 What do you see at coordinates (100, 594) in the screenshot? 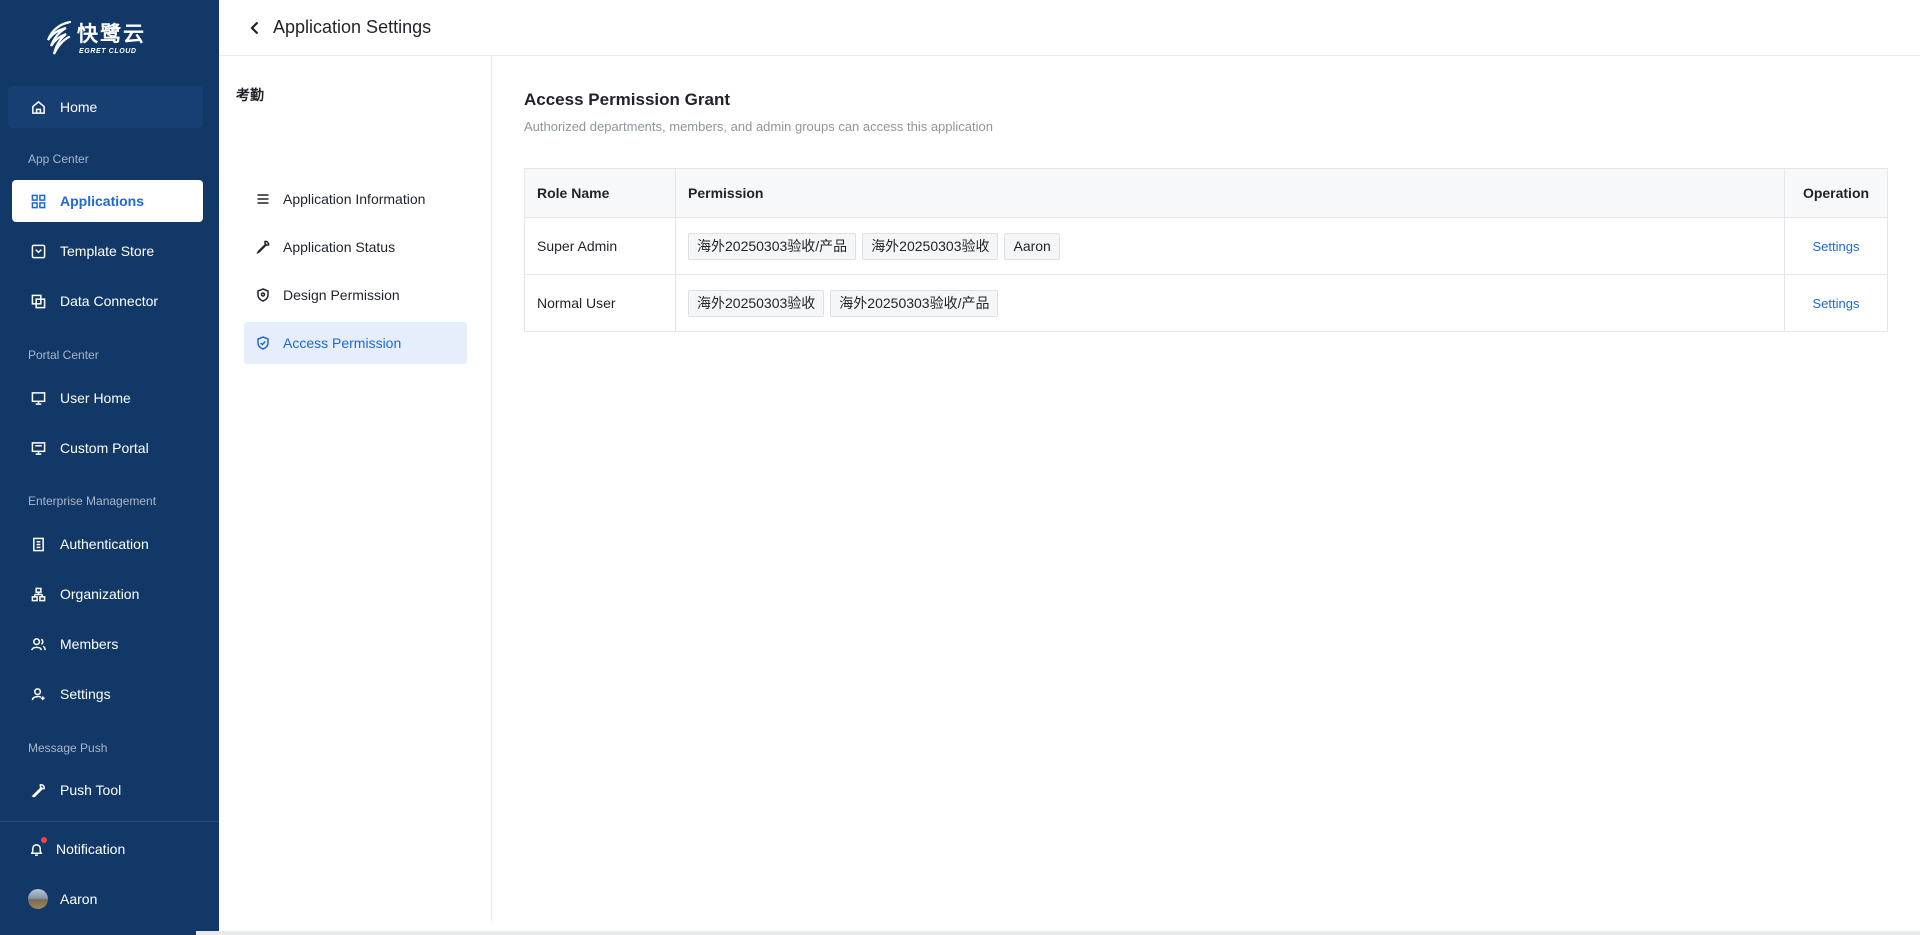
I see `sidebar-item-label: Organization` at bounding box center [100, 594].